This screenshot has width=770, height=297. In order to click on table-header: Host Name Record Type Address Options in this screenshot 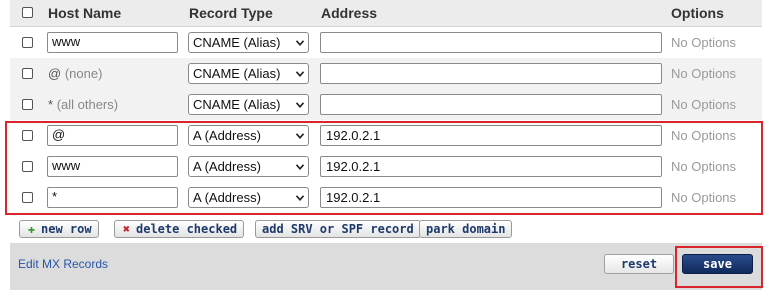, I will do `click(386, 13)`.